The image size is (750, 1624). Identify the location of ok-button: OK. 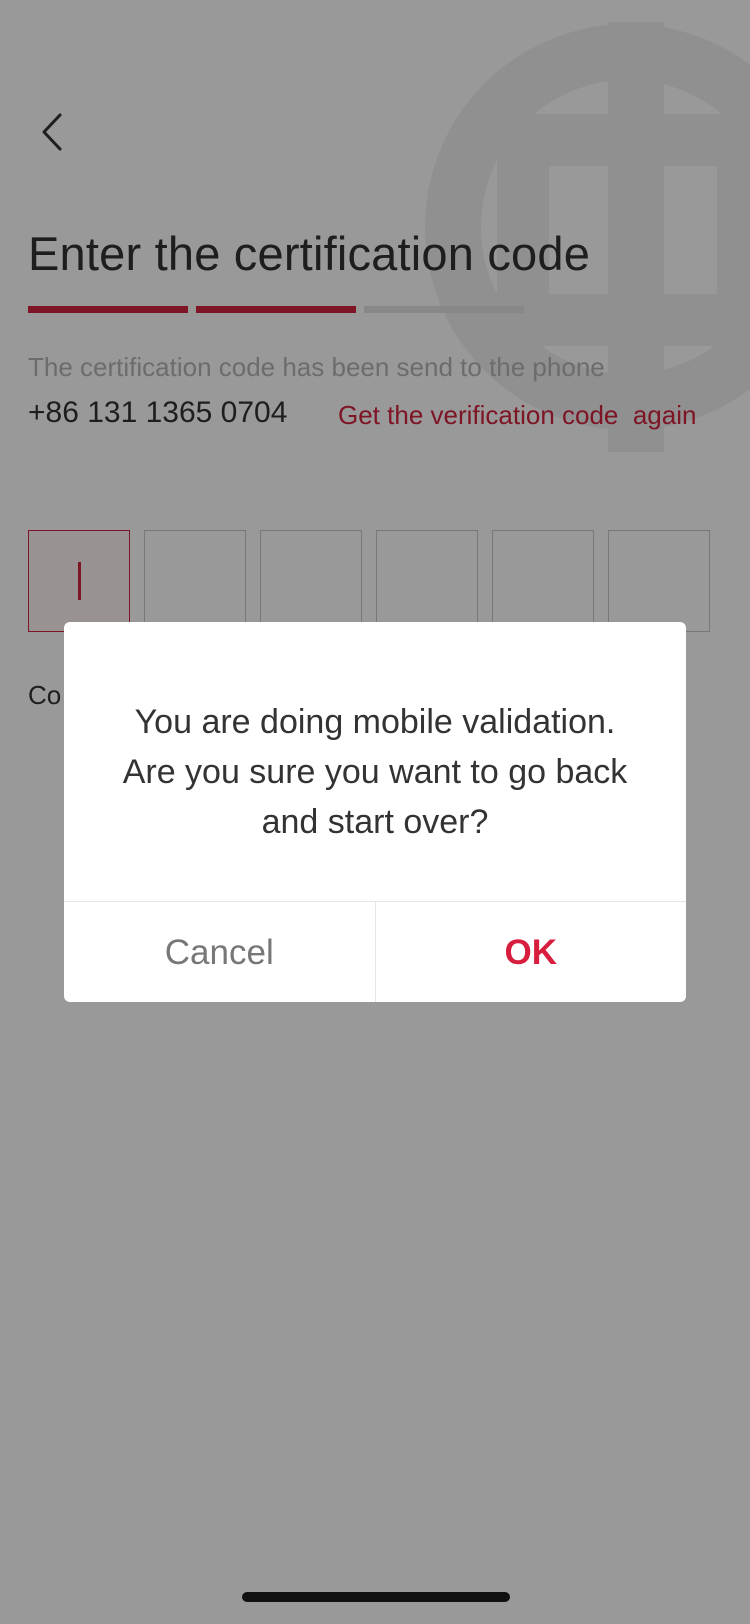
(531, 952).